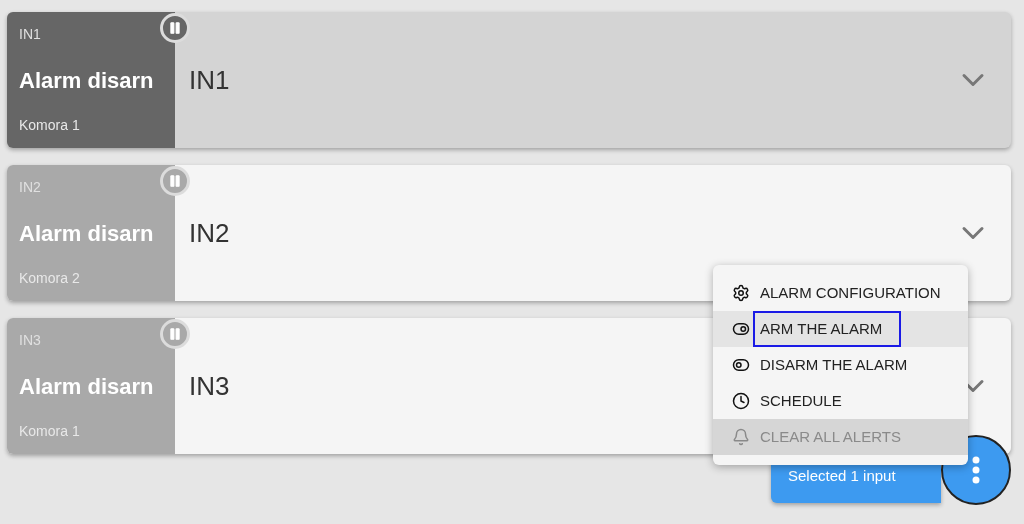 Image resolution: width=1024 pixels, height=524 pixels. Describe the element at coordinates (741, 329) in the screenshot. I see `toggle-on-icon` at that location.